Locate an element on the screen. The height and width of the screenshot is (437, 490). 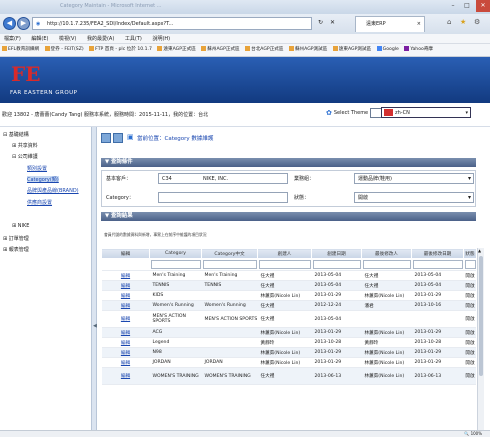
column-header-status: 狀態 is located at coordinates (469, 253).